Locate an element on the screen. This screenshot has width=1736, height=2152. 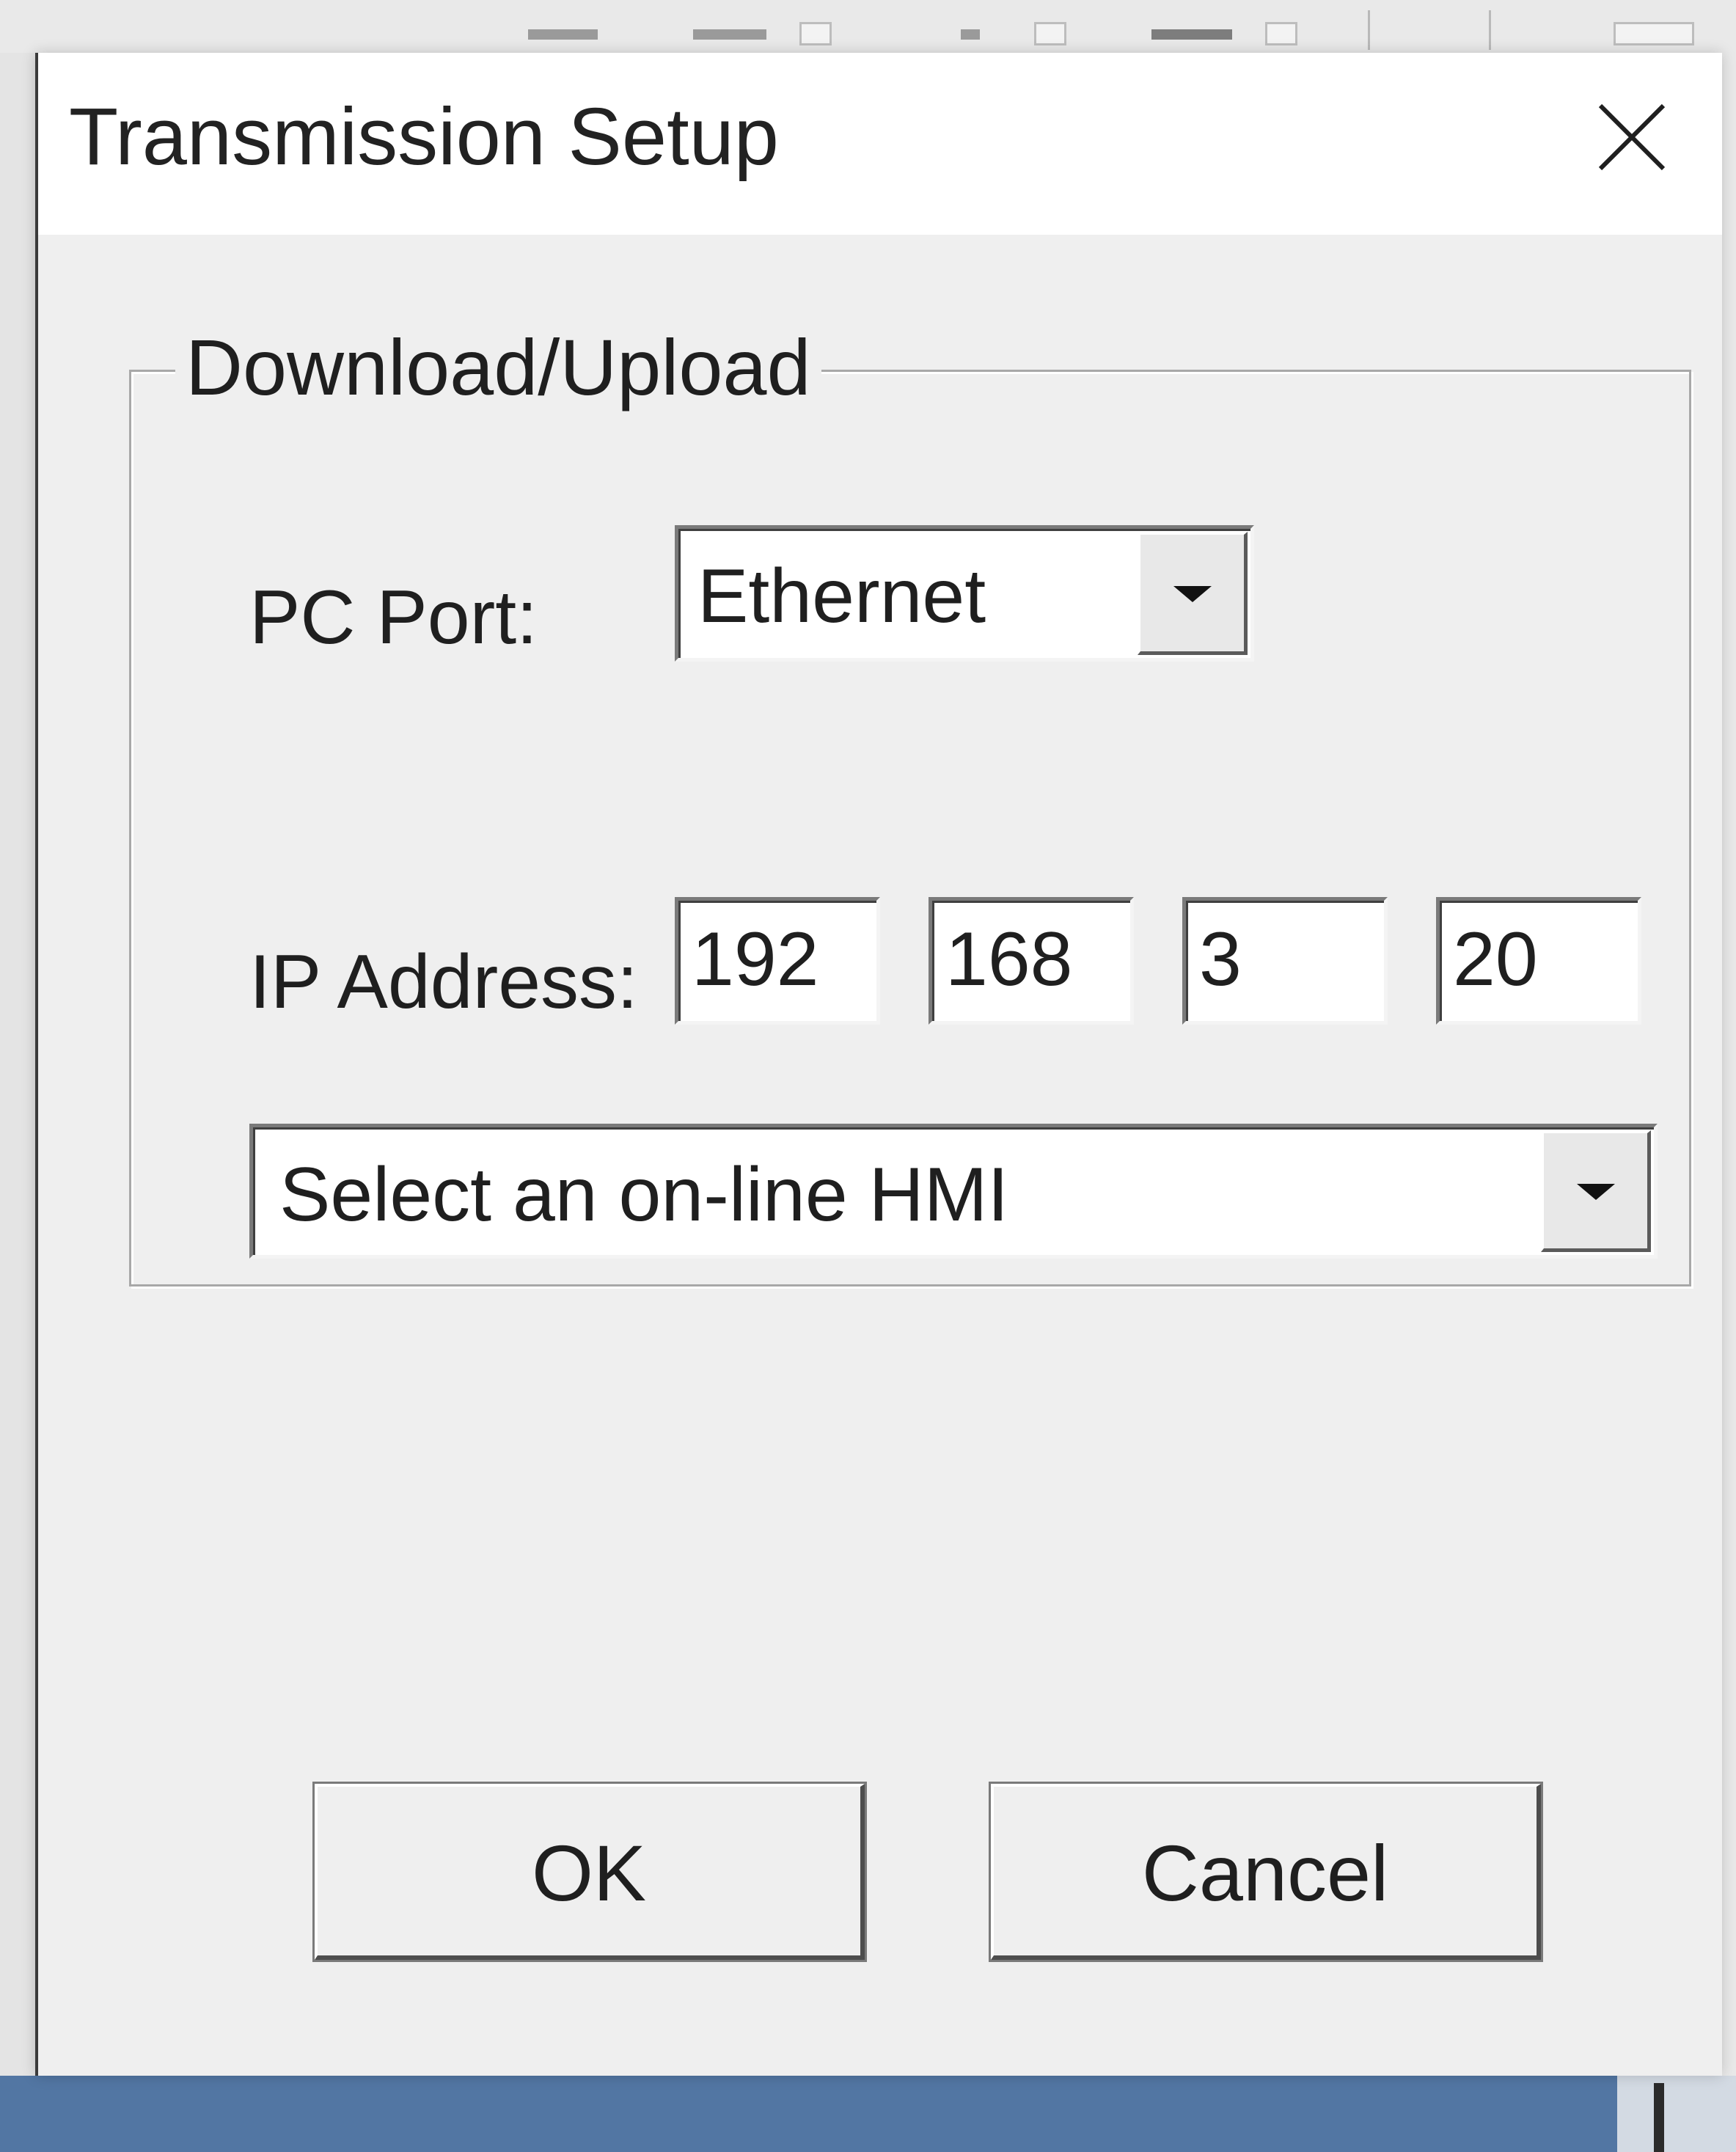
ip-address-label: IP Address: is located at coordinates (444, 983).